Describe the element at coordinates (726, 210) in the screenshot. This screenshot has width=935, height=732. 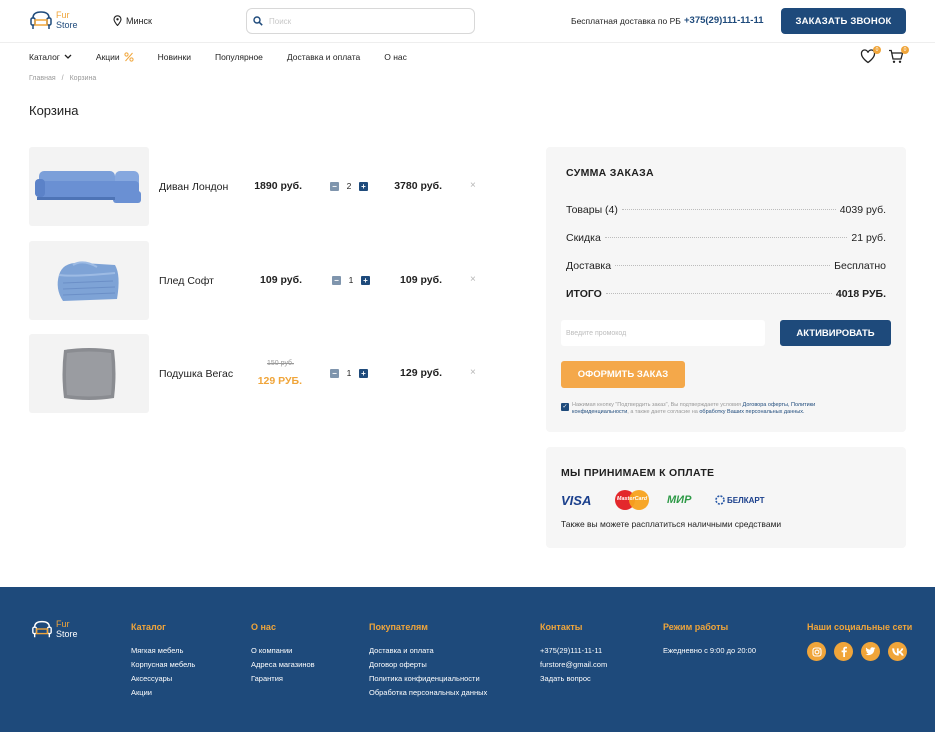
I see `summary-goods-row: Товары (4) 4039 руб.` at that location.